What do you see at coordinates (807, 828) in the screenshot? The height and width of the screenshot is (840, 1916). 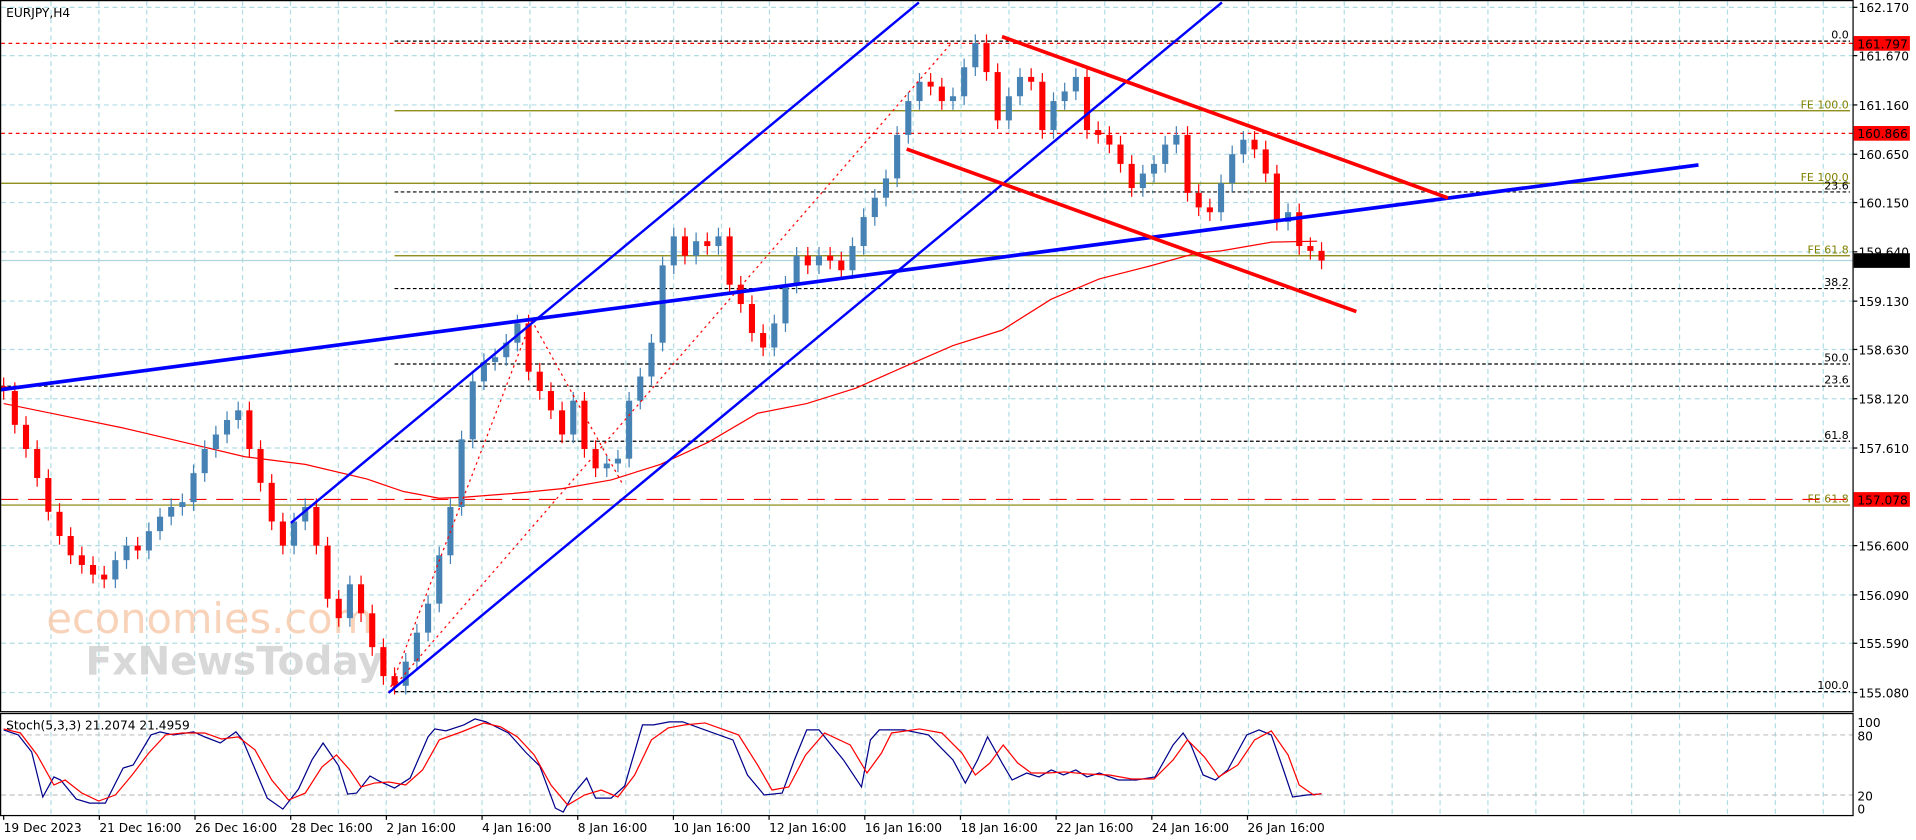 I see `time-tick-label: 12 Jan 16:00` at bounding box center [807, 828].